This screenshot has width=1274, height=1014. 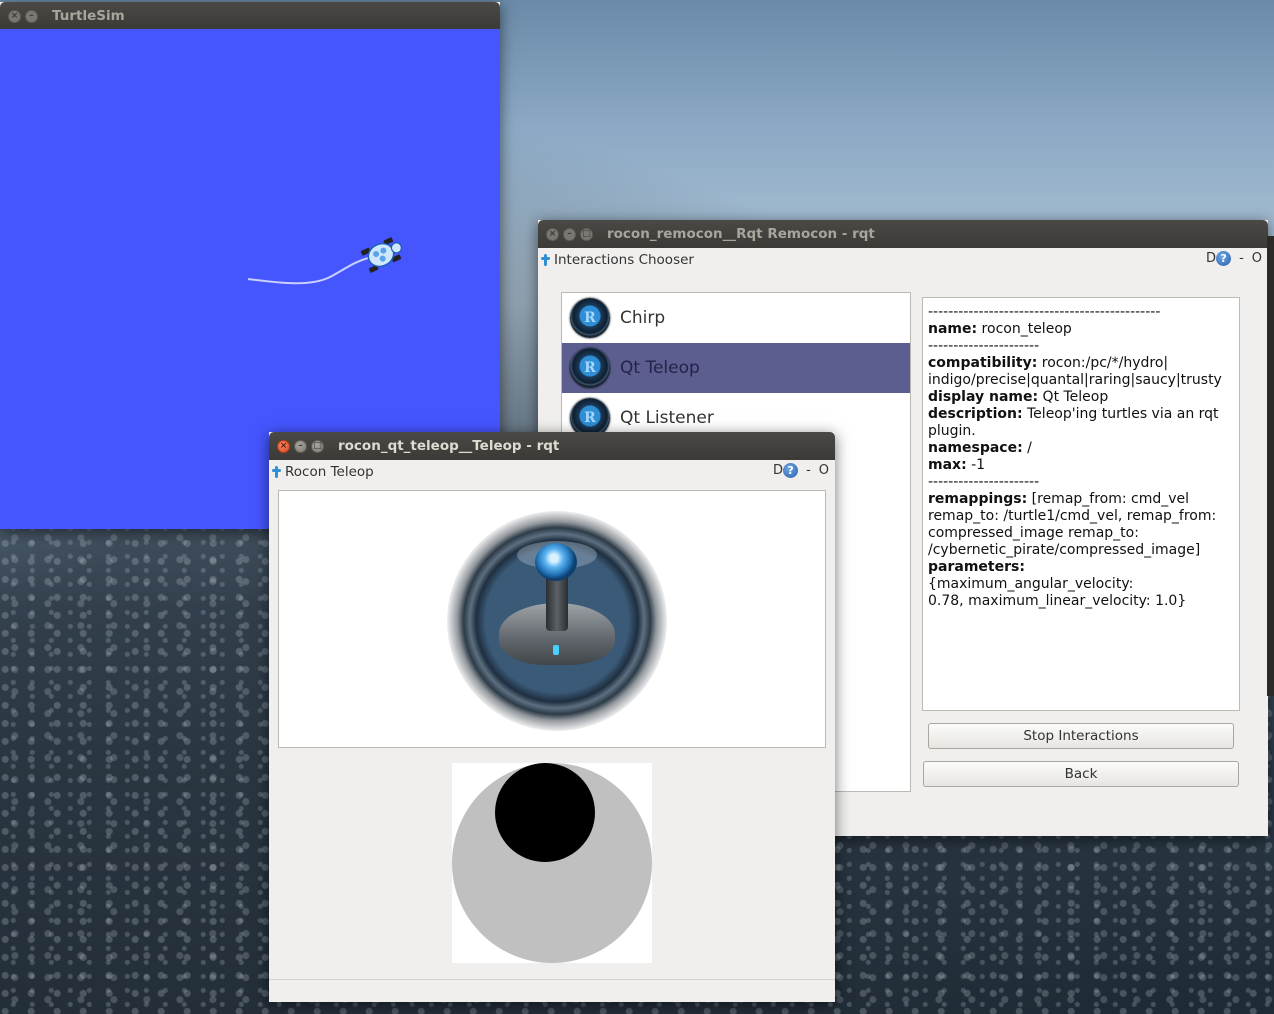 I want to click on info-key: max:, so click(x=947, y=465).